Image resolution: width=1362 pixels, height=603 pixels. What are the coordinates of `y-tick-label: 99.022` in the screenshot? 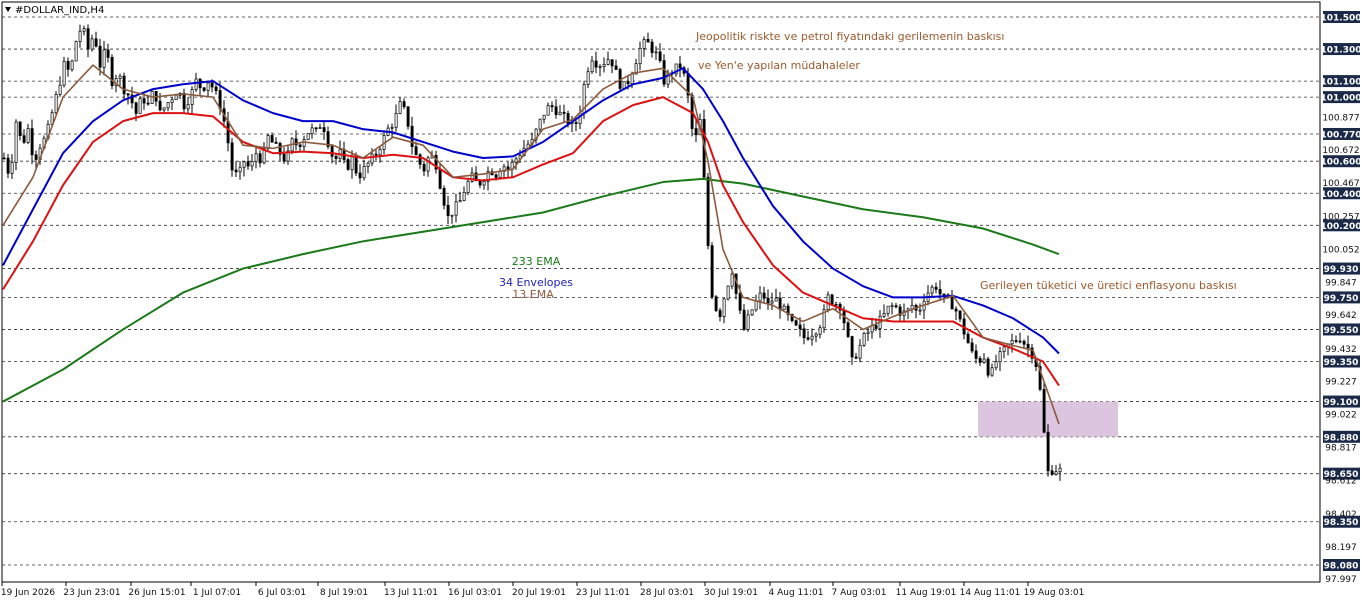 It's located at (1341, 416).